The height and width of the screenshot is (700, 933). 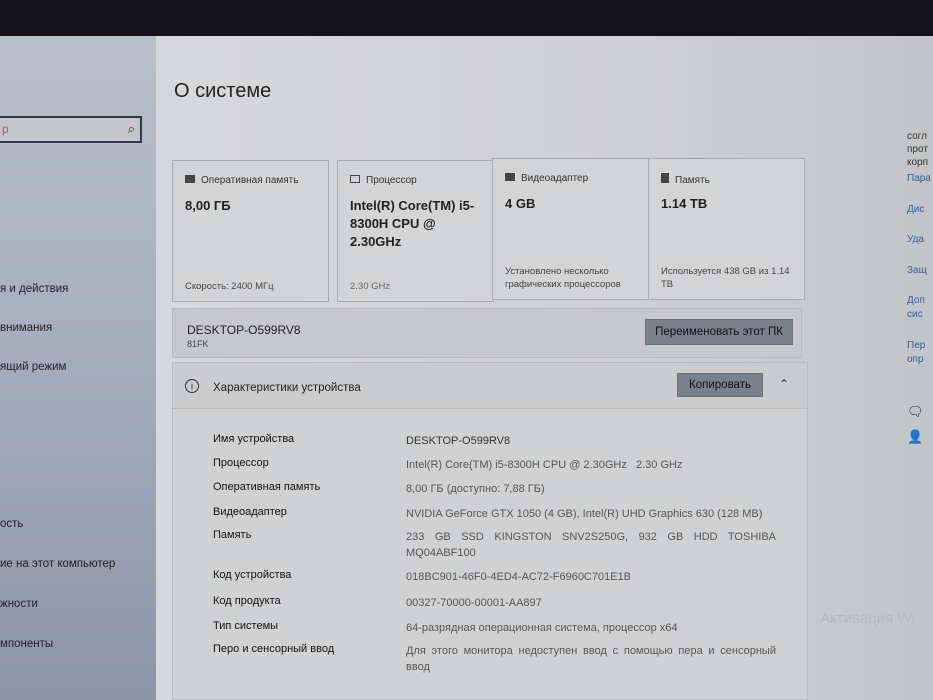 What do you see at coordinates (915, 239) in the screenshot?
I see `related-link: Уда` at bounding box center [915, 239].